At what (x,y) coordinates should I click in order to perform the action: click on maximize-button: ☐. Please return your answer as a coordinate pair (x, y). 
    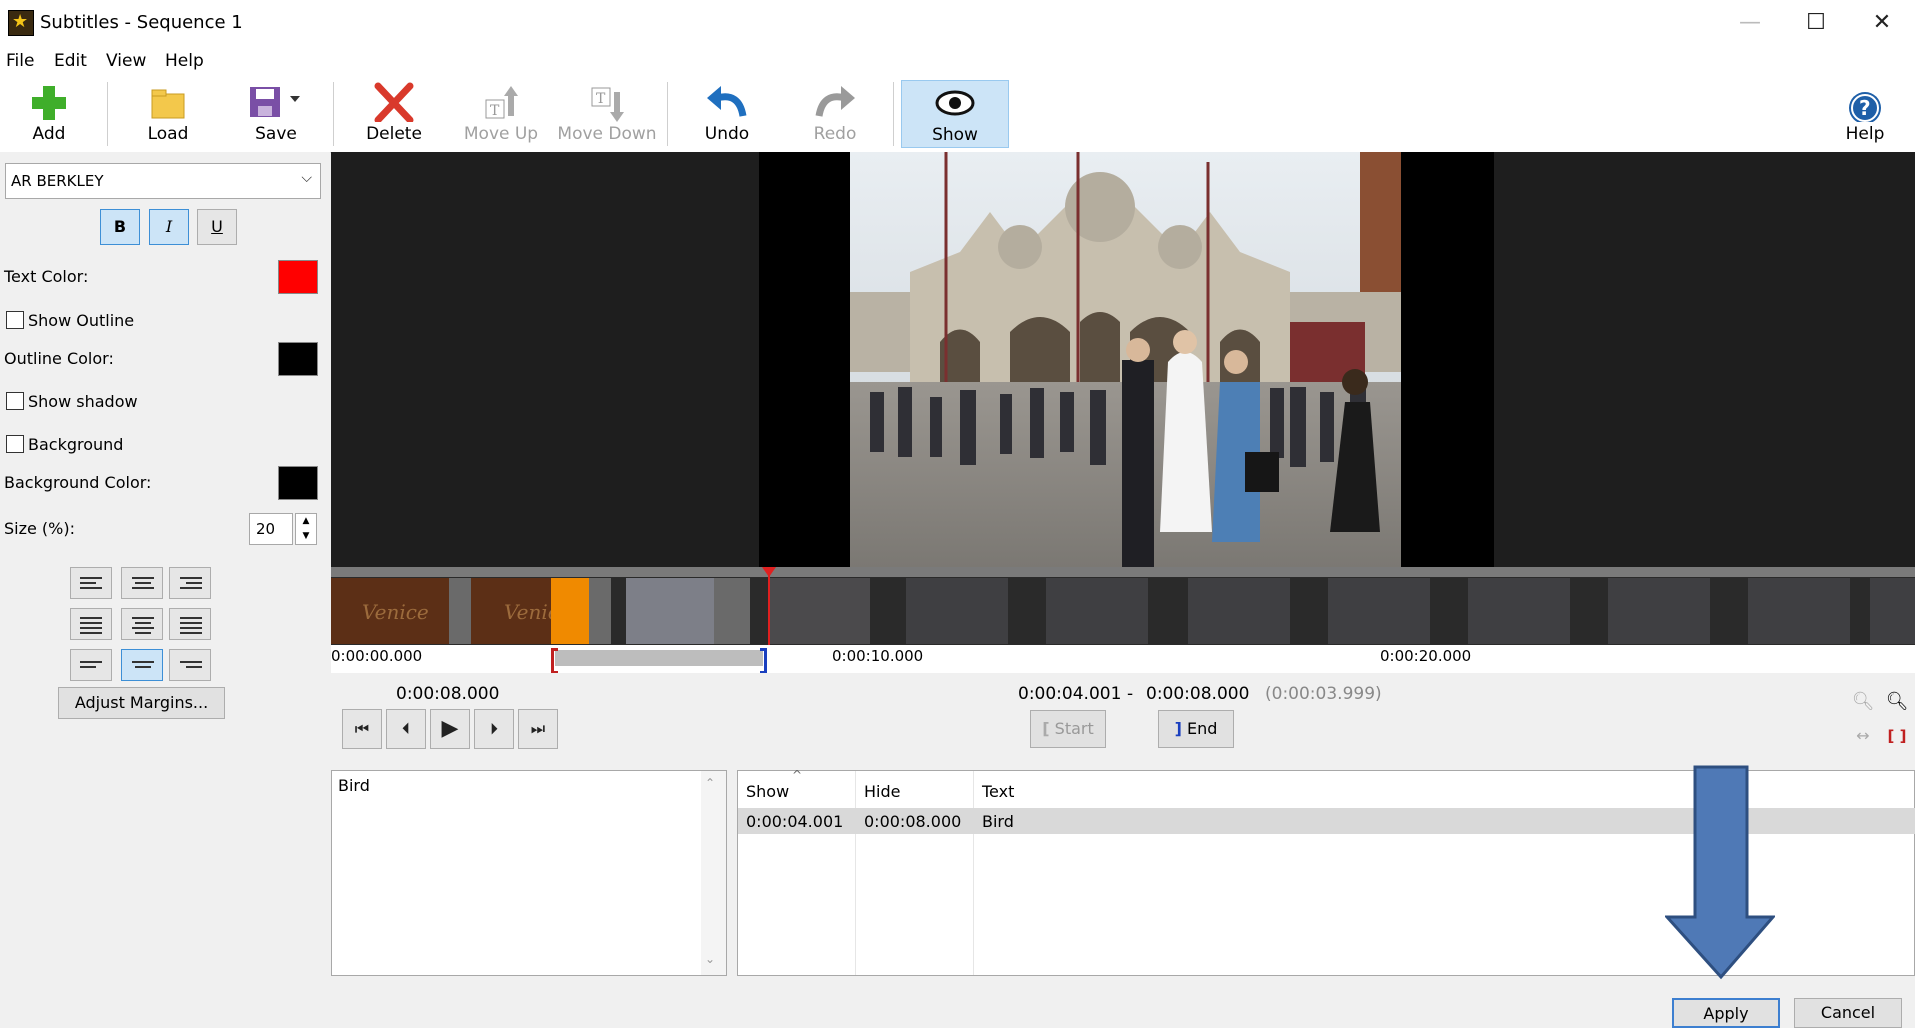
    Looking at the image, I should click on (1816, 23).